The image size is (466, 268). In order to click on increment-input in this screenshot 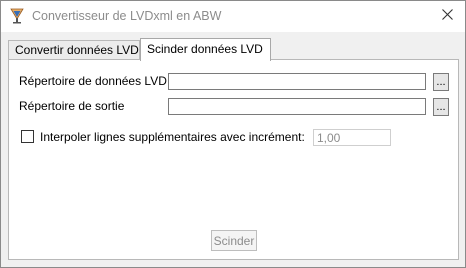, I will do `click(352, 137)`.